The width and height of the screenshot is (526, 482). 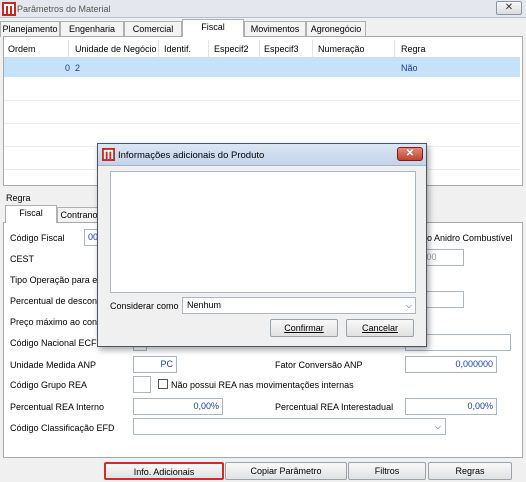 I want to click on info-text-area, so click(x=263, y=232).